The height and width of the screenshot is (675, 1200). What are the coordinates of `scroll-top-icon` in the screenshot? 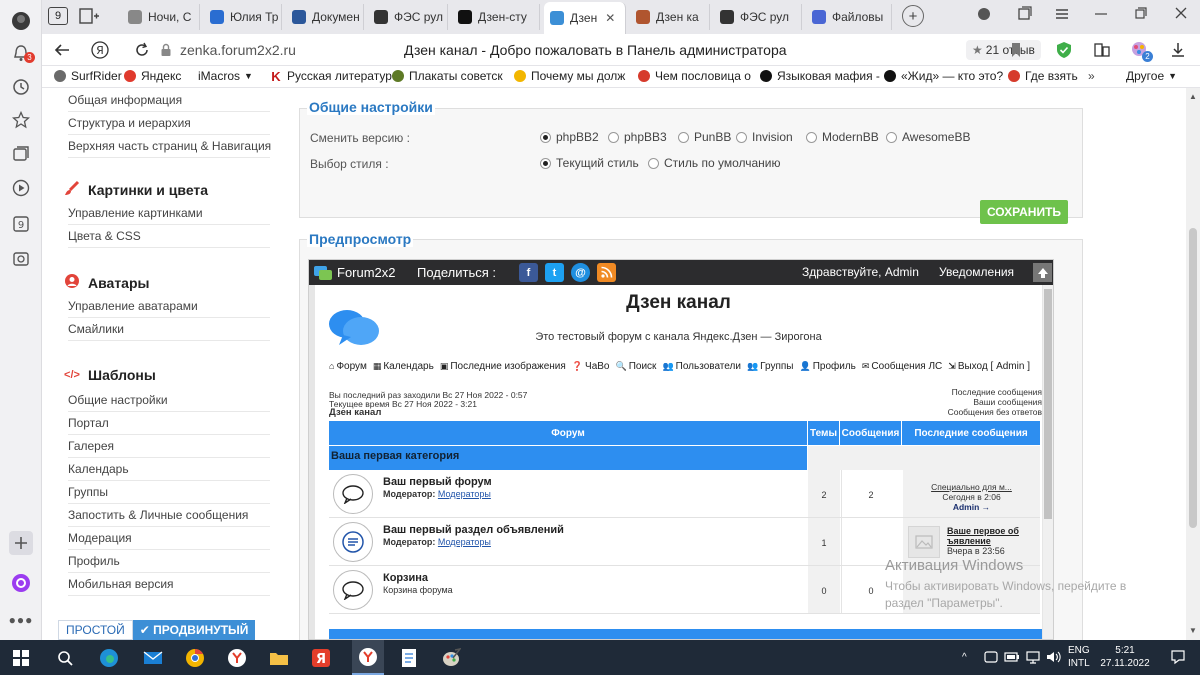 It's located at (1042, 272).